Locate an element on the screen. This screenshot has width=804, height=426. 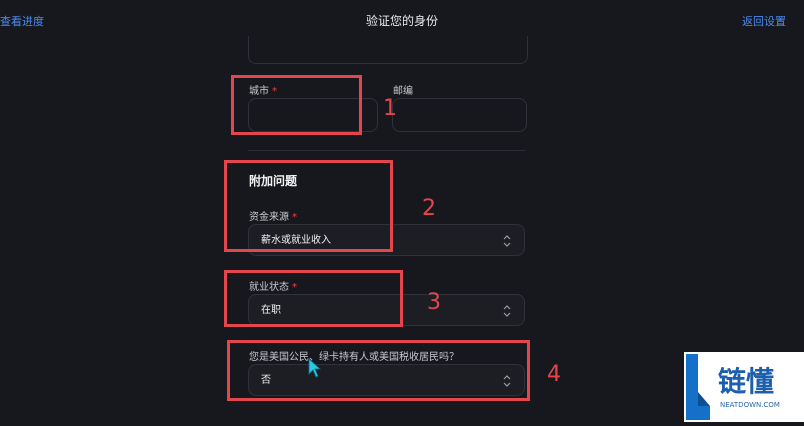
neatdown-logo-mark: 链懂 NEATDOWN.COM is located at coordinates (733, 387).